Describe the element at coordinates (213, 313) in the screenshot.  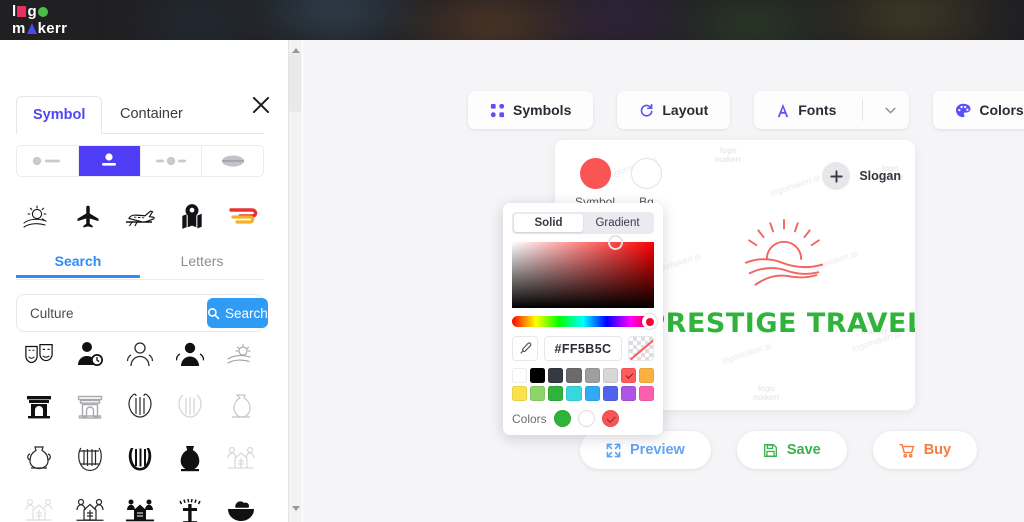
I see `magnifier-icon` at that location.